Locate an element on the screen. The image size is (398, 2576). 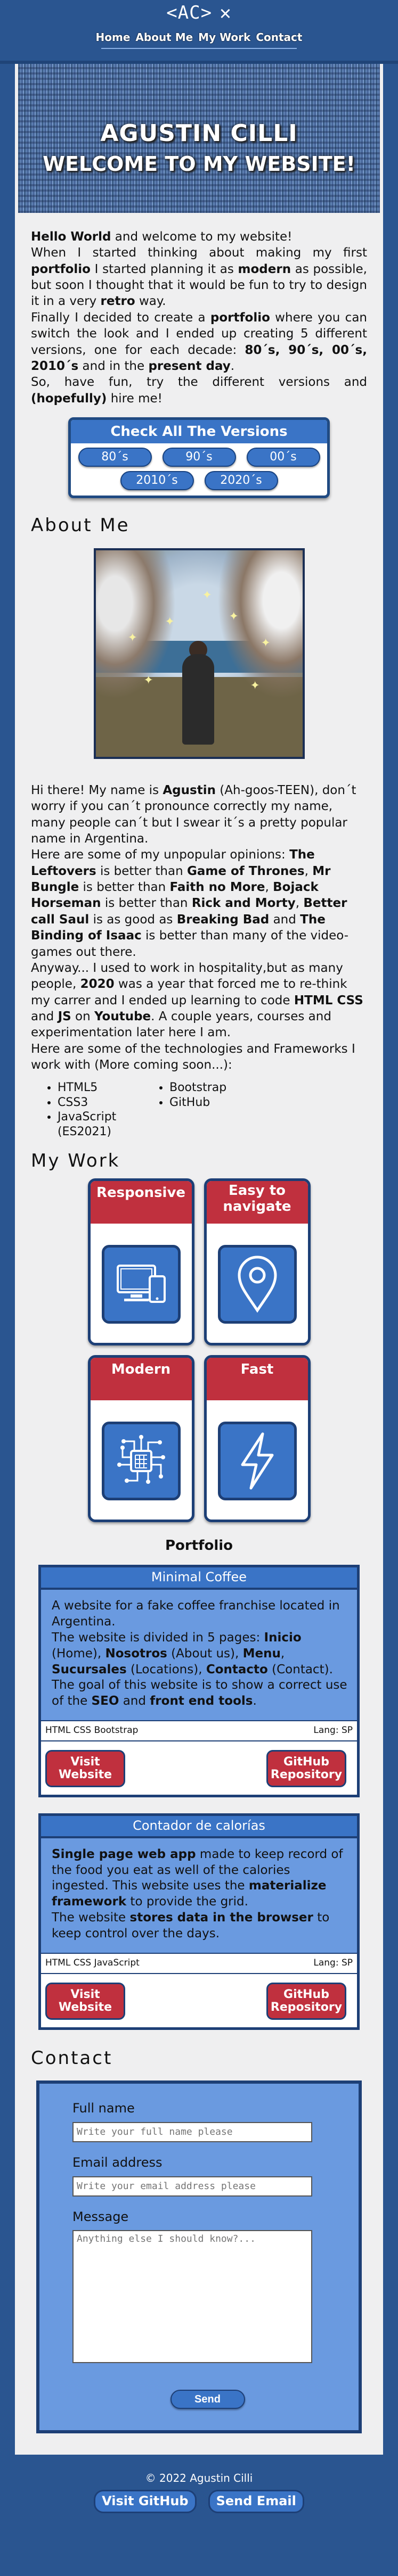
logo: <AC> ✕ is located at coordinates (199, 13).